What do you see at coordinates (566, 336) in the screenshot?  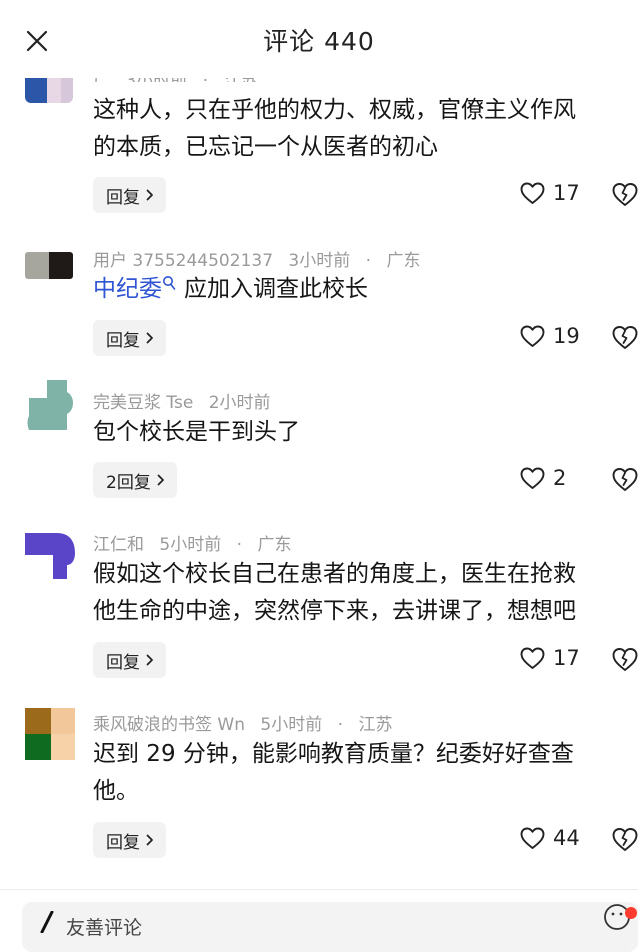 I see `like-count: 19` at bounding box center [566, 336].